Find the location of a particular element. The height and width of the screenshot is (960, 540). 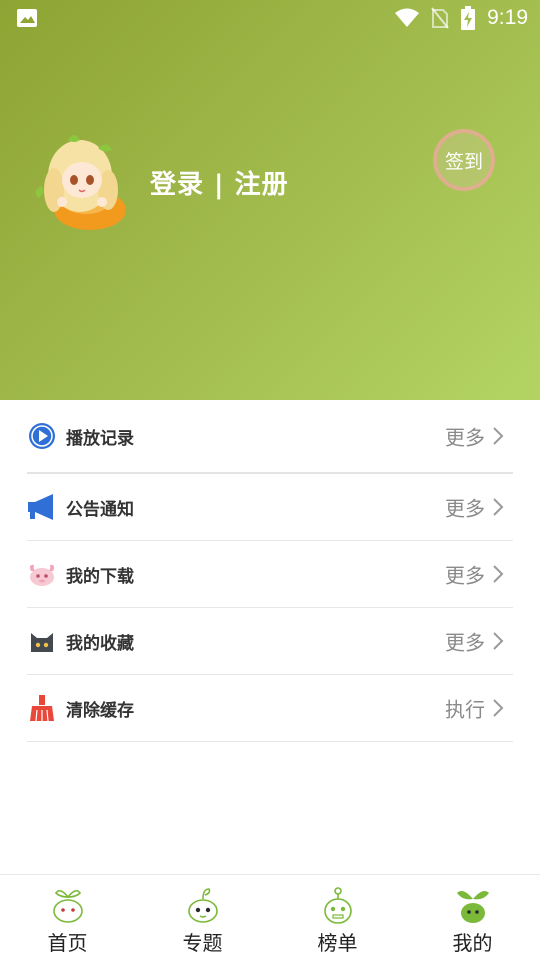

wifi-icon is located at coordinates (407, 17).